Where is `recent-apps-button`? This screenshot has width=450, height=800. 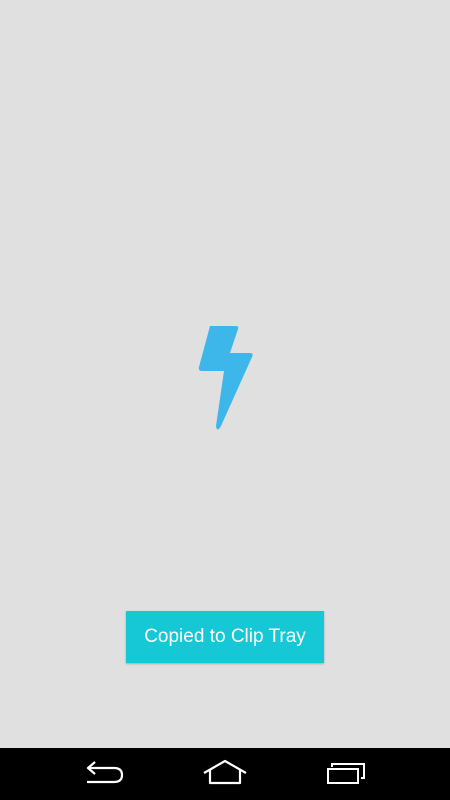 recent-apps-button is located at coordinates (347, 774).